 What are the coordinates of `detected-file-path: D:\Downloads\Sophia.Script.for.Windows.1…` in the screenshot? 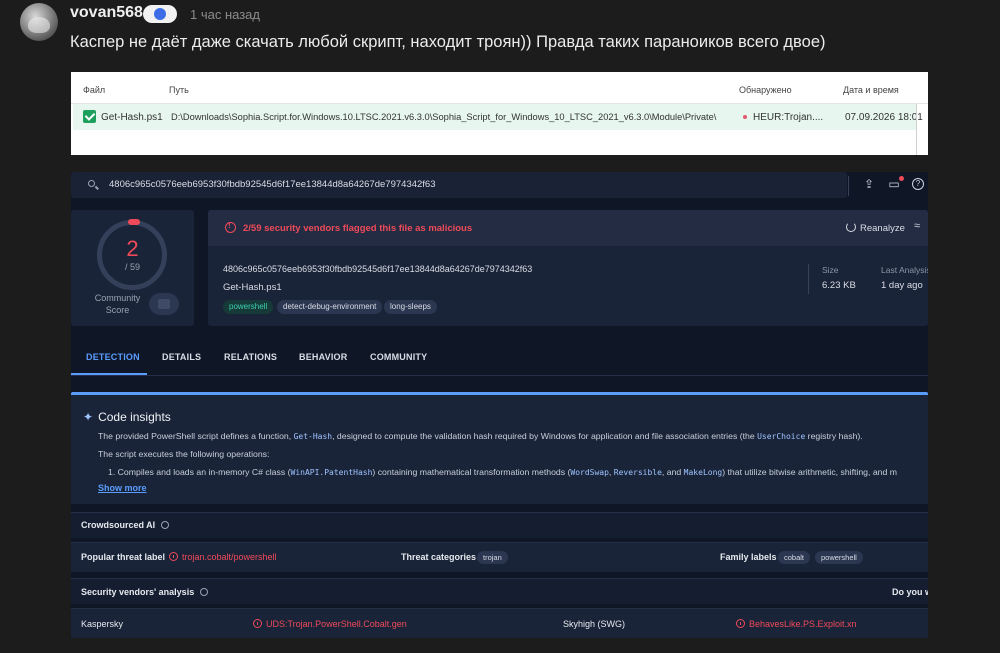 It's located at (444, 117).